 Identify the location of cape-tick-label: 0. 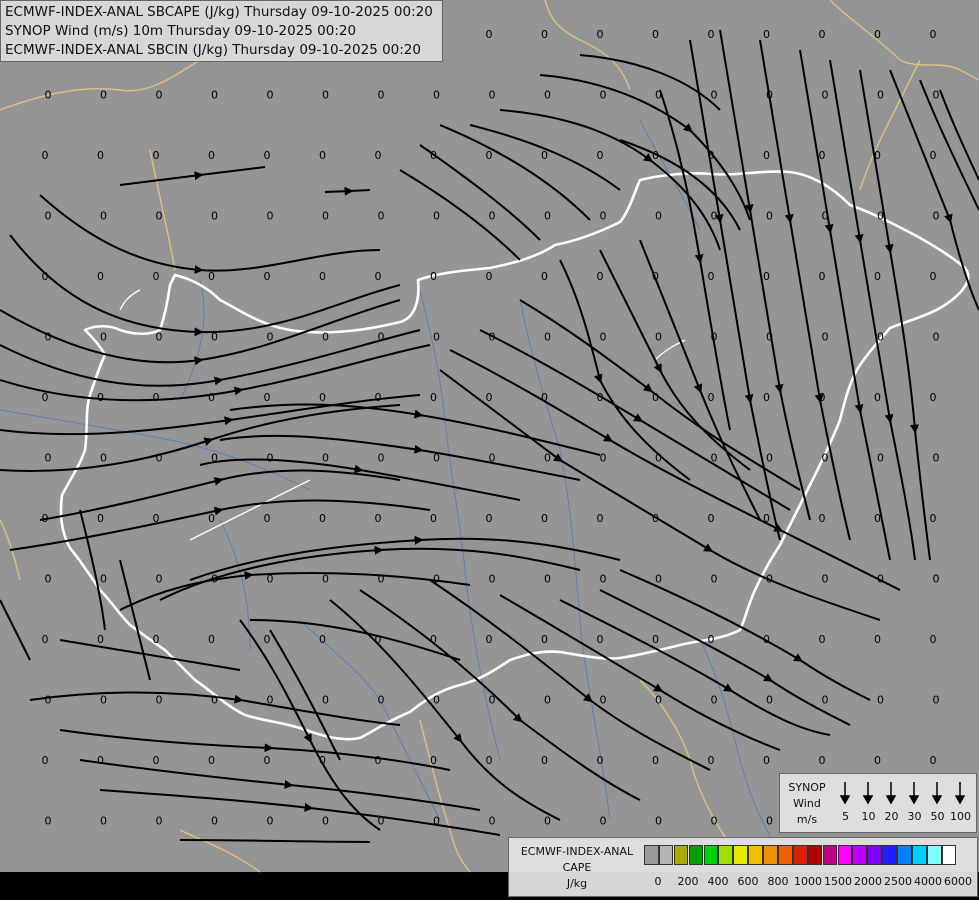
(658, 881).